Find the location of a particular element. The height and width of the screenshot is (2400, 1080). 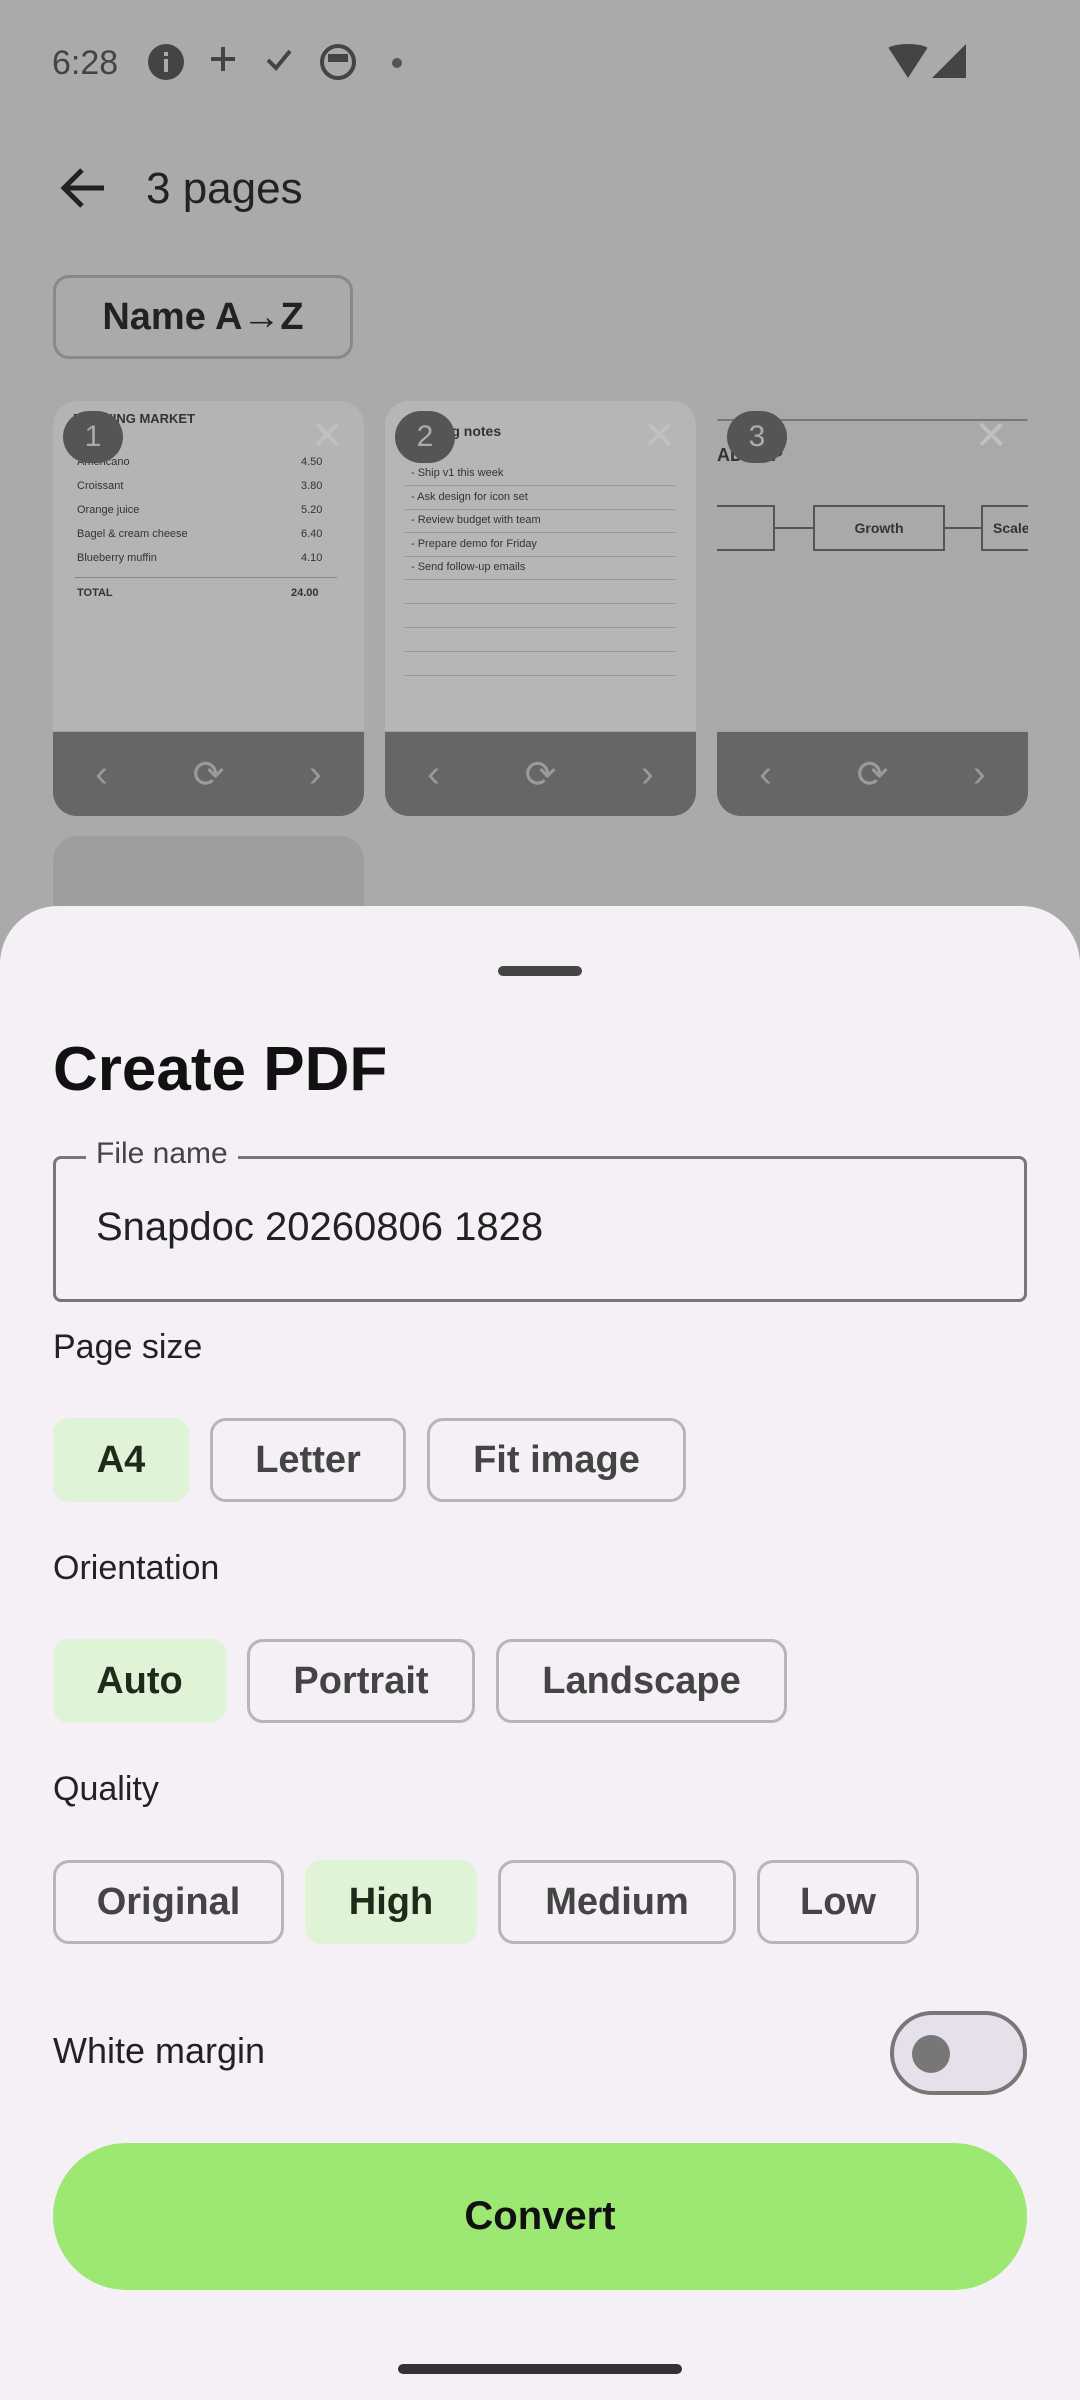

quality-medium-chip: Medium is located at coordinates (617, 1902).